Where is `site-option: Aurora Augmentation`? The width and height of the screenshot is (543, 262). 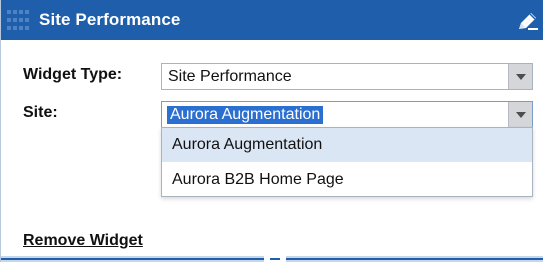
site-option: Aurora Augmentation is located at coordinates (347, 145).